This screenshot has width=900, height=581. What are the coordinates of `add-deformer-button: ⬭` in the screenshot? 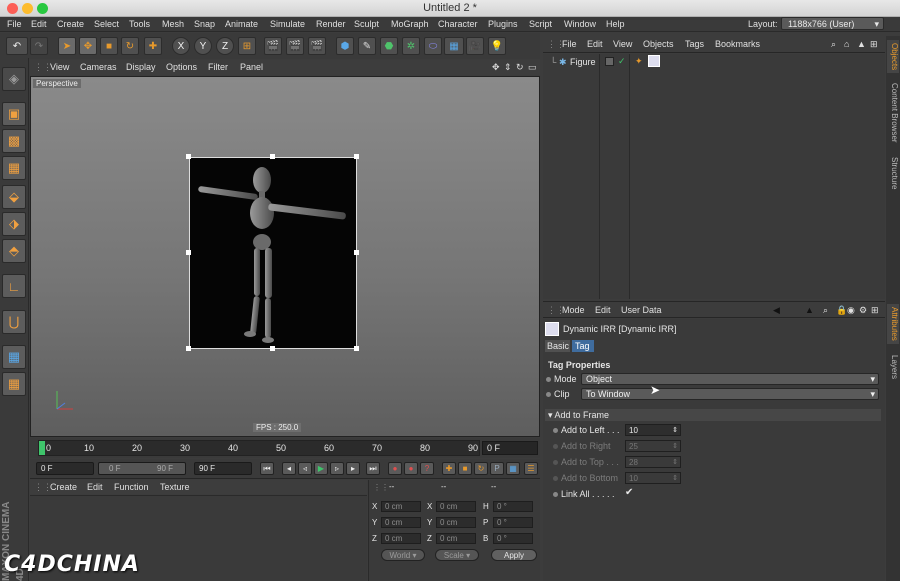 It's located at (433, 46).